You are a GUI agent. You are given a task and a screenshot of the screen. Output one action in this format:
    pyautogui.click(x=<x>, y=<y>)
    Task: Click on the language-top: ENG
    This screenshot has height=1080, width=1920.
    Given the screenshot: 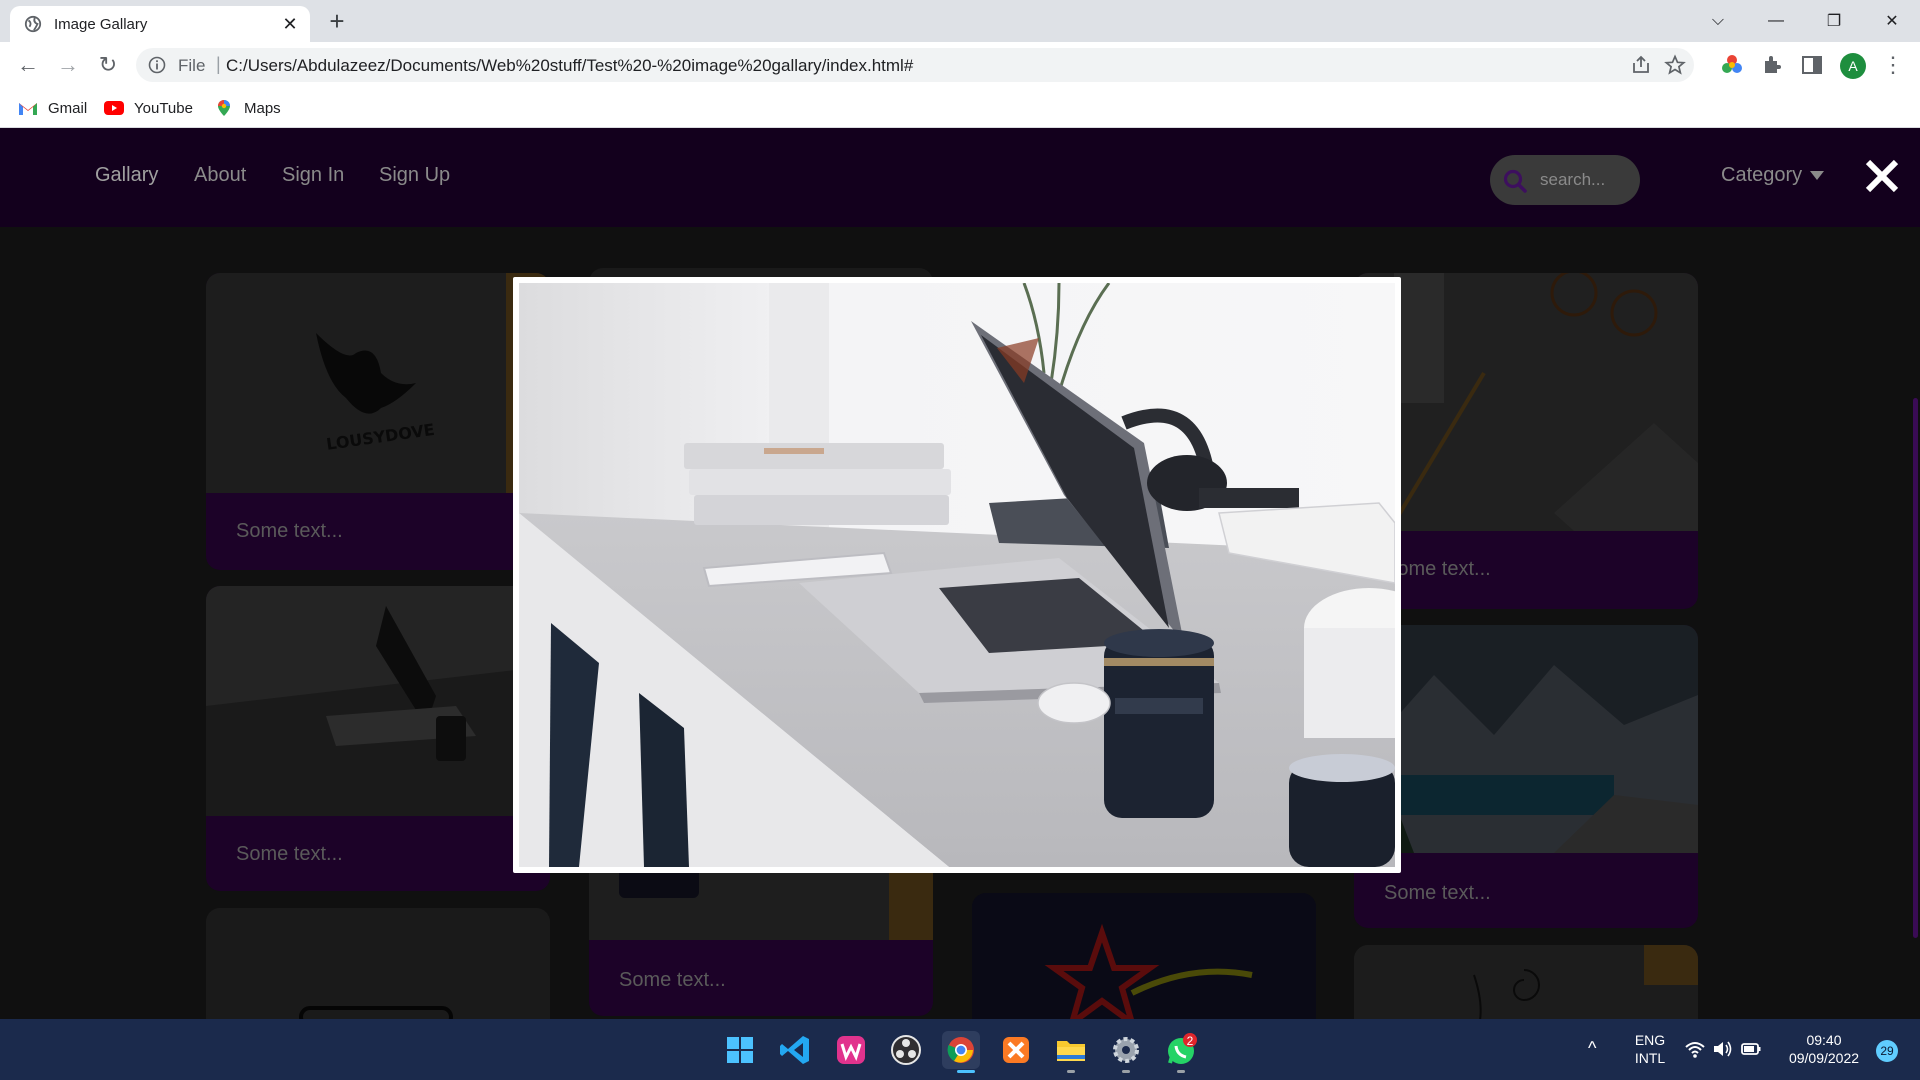 What is the action you would take?
    pyautogui.click(x=1650, y=1040)
    